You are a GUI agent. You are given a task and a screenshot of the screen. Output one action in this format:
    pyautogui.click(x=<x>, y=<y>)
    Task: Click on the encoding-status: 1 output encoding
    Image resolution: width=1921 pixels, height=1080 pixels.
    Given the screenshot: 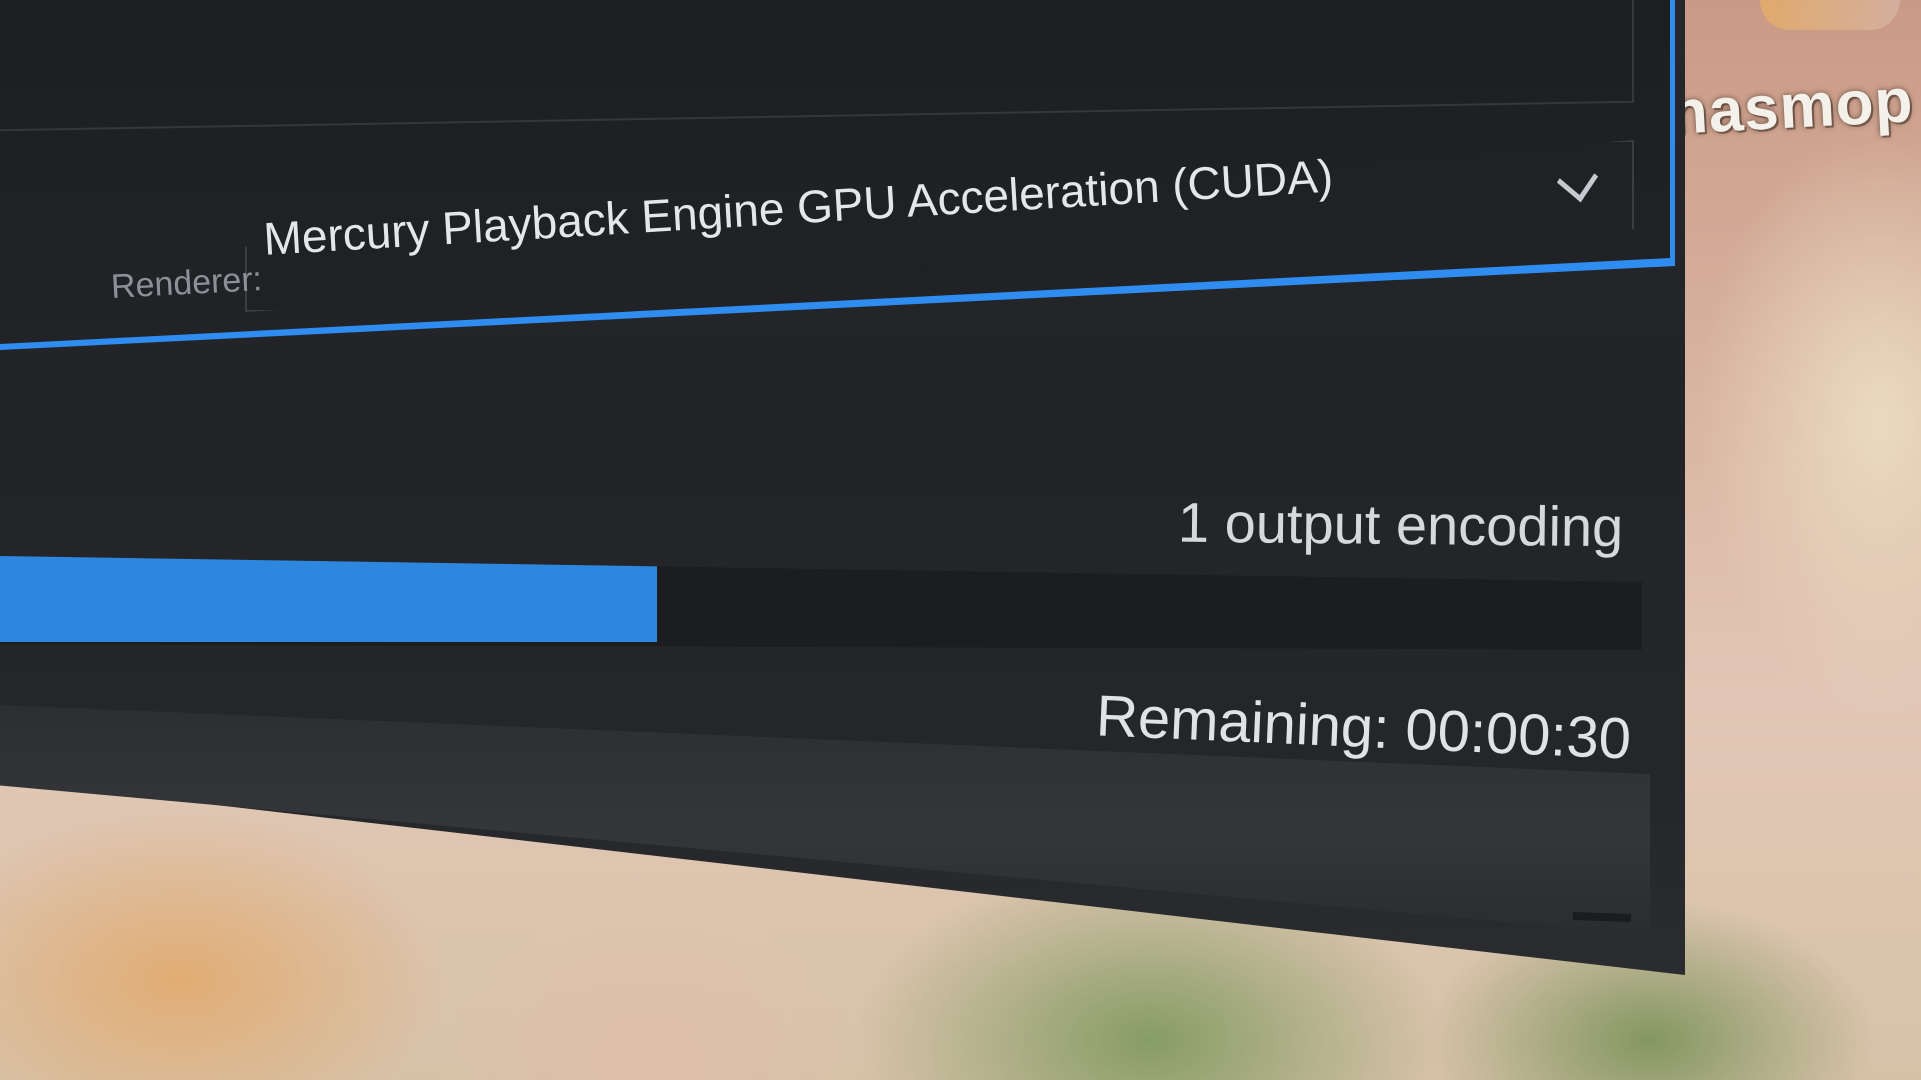 What is the action you would take?
    pyautogui.click(x=1400, y=524)
    